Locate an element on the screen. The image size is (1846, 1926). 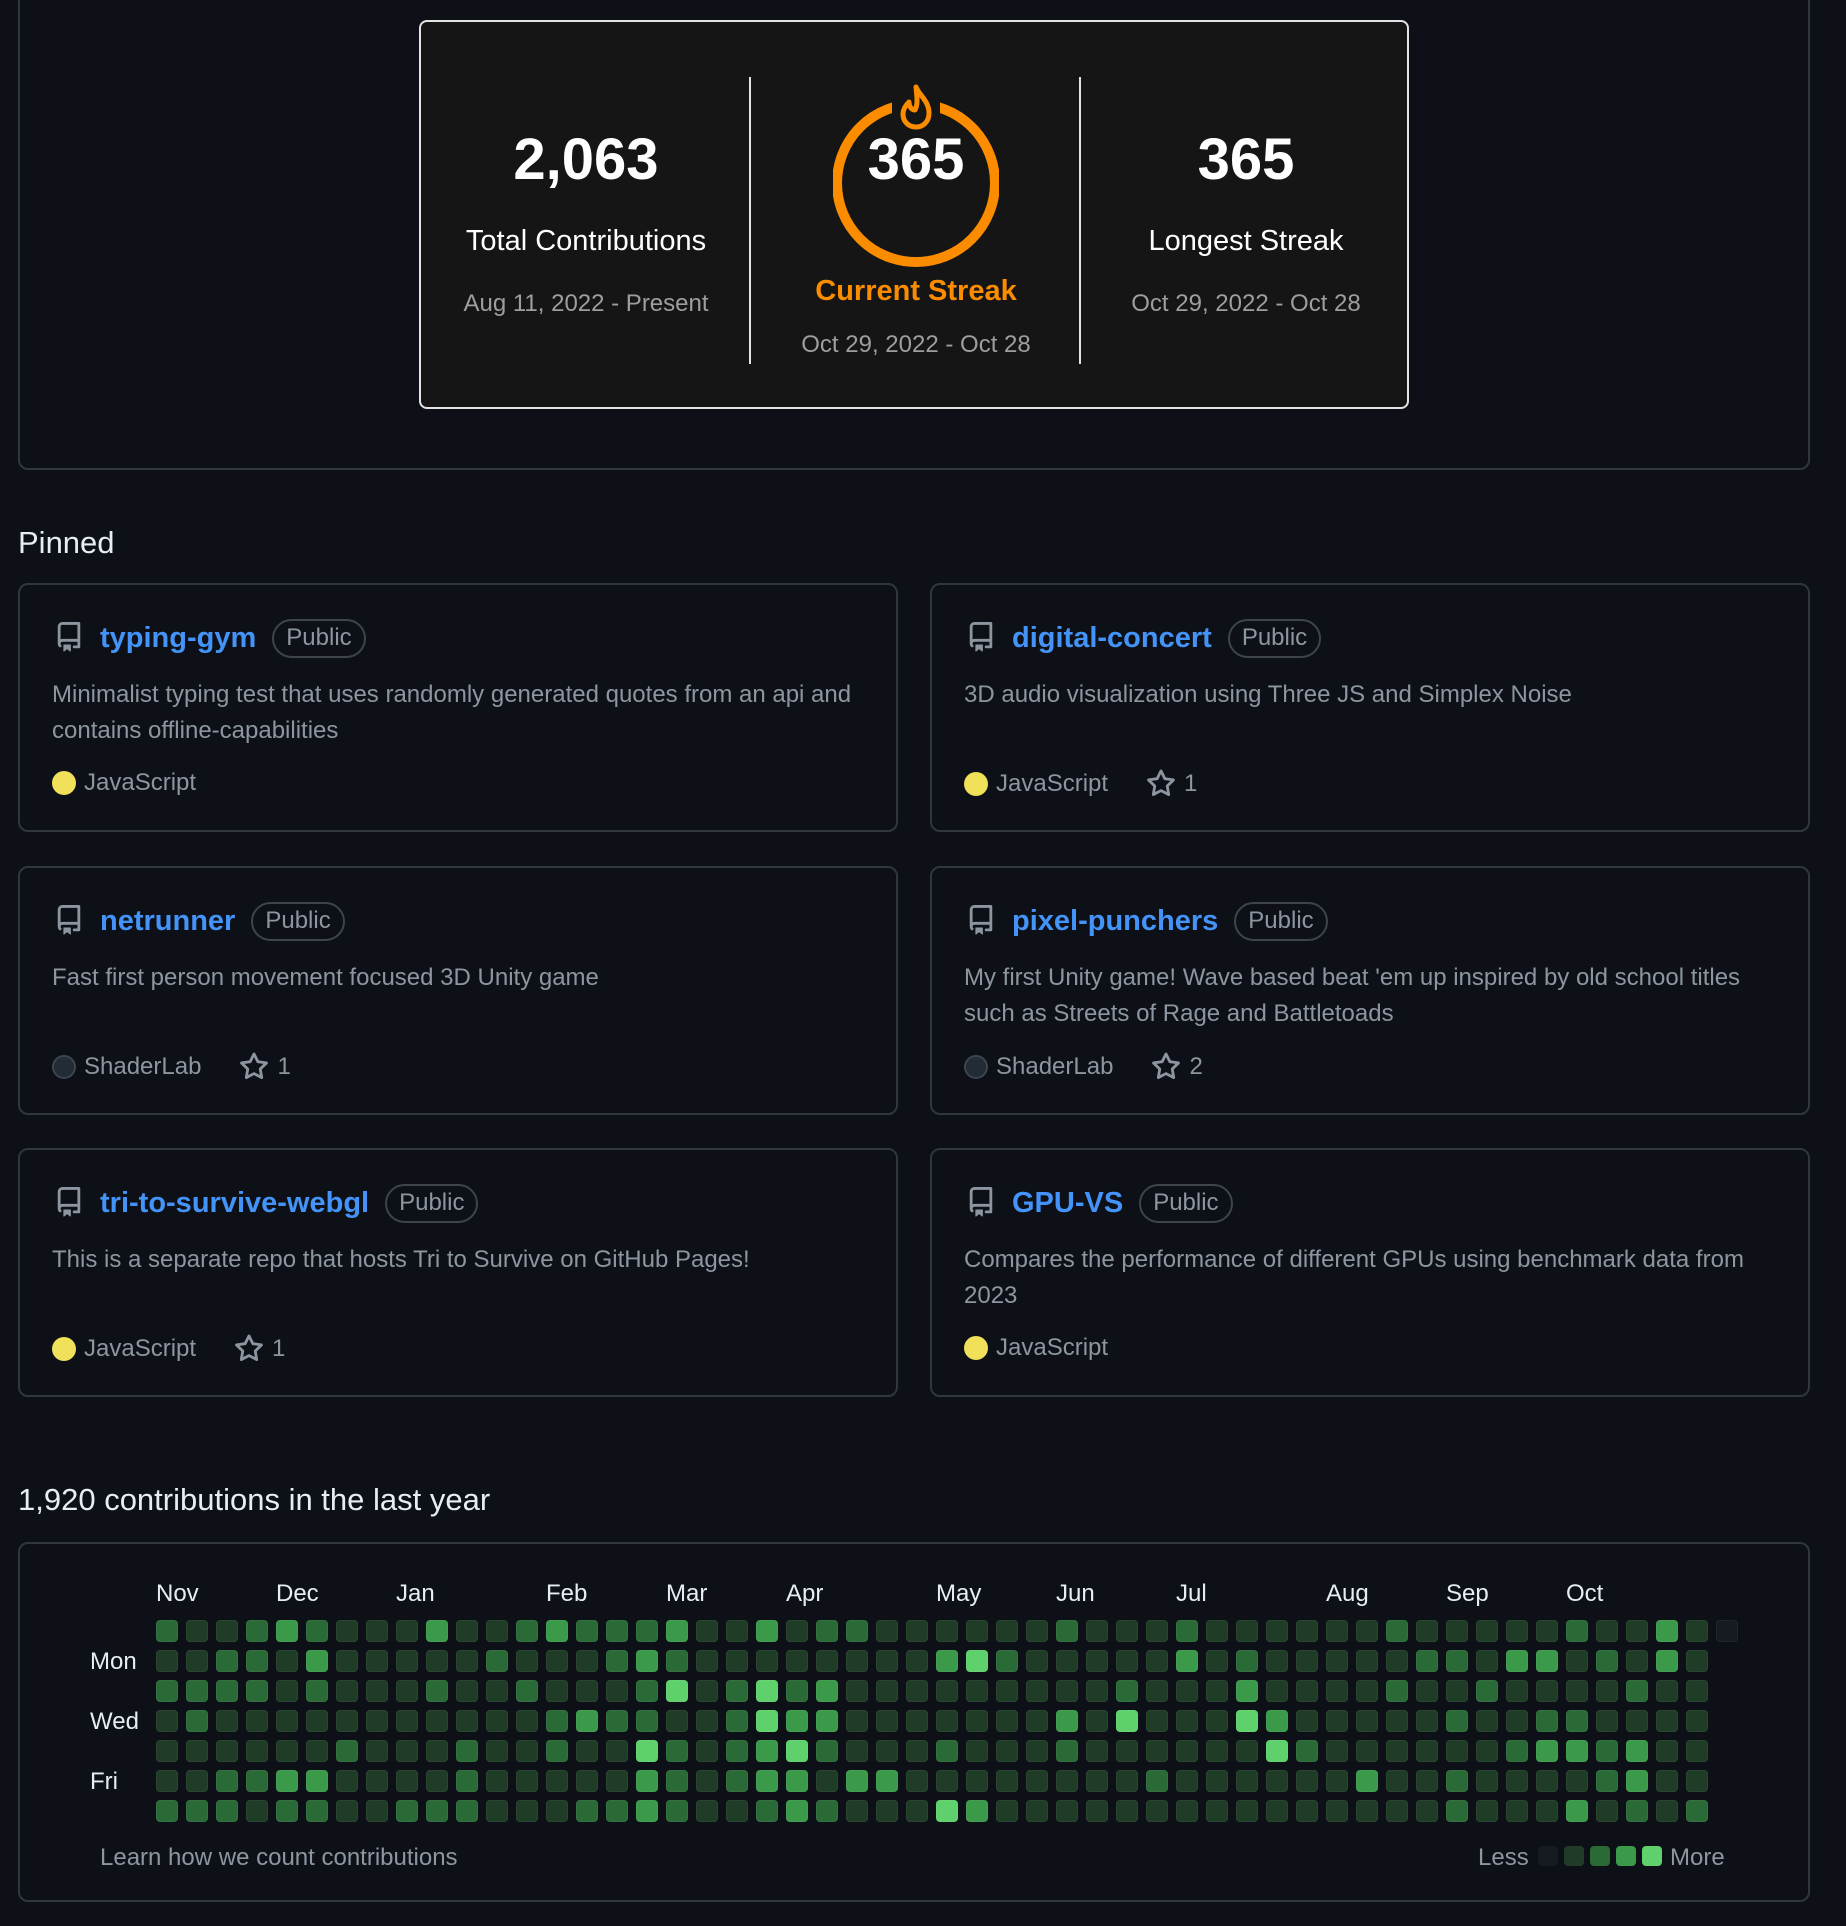
repo-name-link: GPU-VS is located at coordinates (1067, 1203).